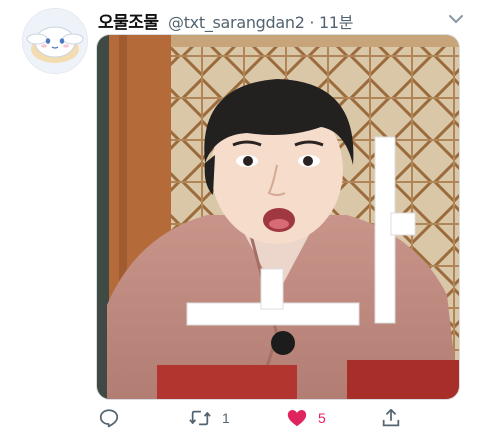 This screenshot has height=442, width=480. What do you see at coordinates (128, 20) in the screenshot?
I see `display-name: 오물조물` at bounding box center [128, 20].